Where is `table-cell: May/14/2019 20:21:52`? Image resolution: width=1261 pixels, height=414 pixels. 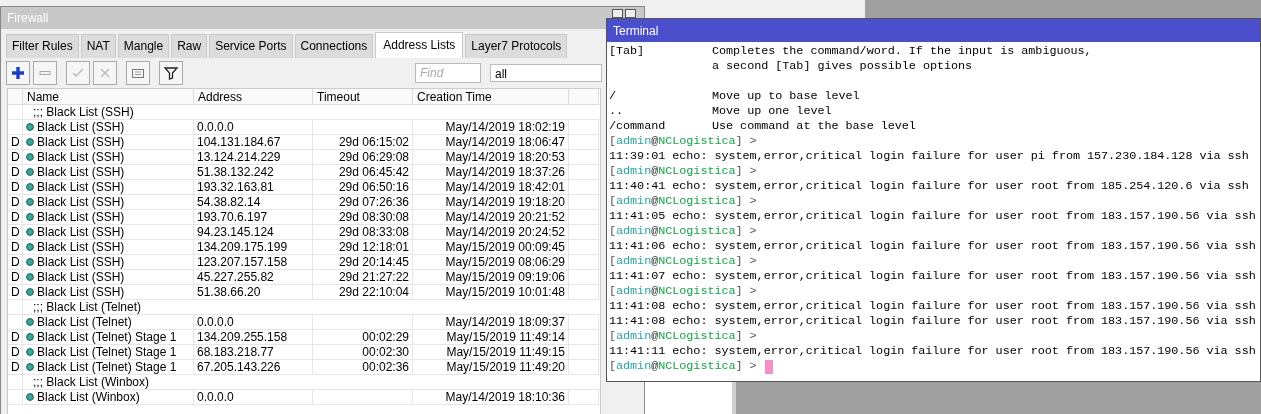
table-cell: May/14/2019 20:21:52 is located at coordinates (491, 217).